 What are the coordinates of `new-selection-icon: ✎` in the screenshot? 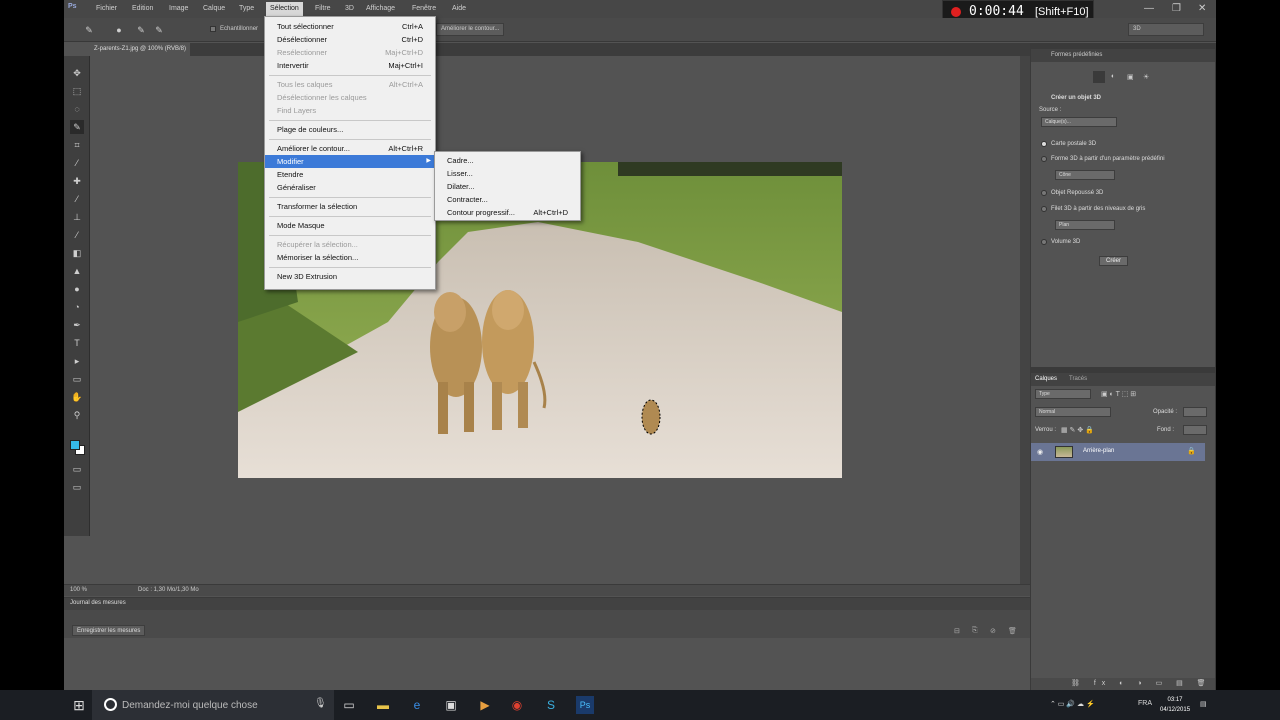 It's located at (141, 30).